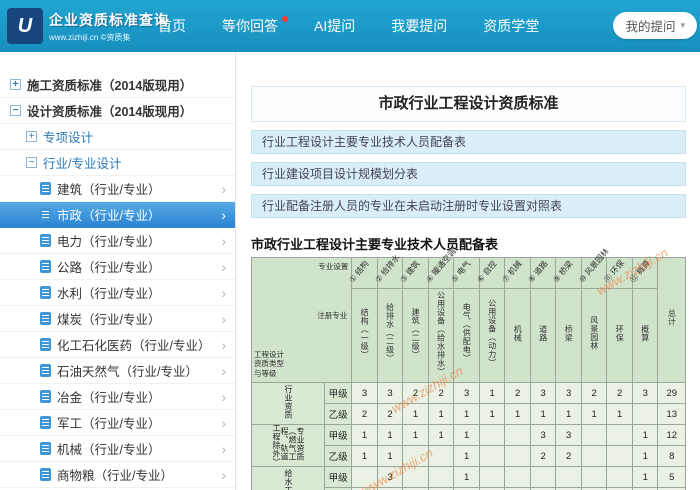 This screenshot has height=490, width=700. Describe the element at coordinates (618, 273) in the screenshot. I see `column-header-11: ⑪ 环保` at that location.